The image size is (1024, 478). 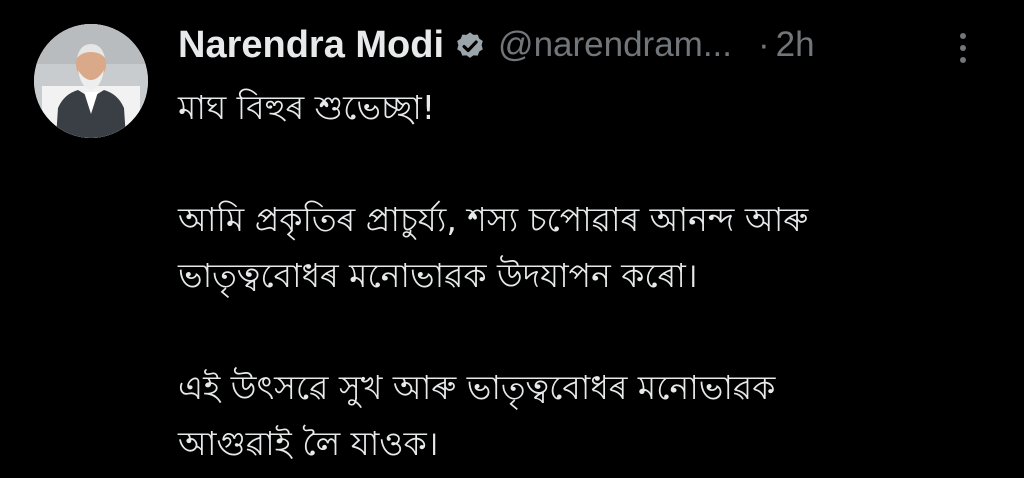 What do you see at coordinates (963, 48) in the screenshot?
I see `more-vertical-icon` at bounding box center [963, 48].